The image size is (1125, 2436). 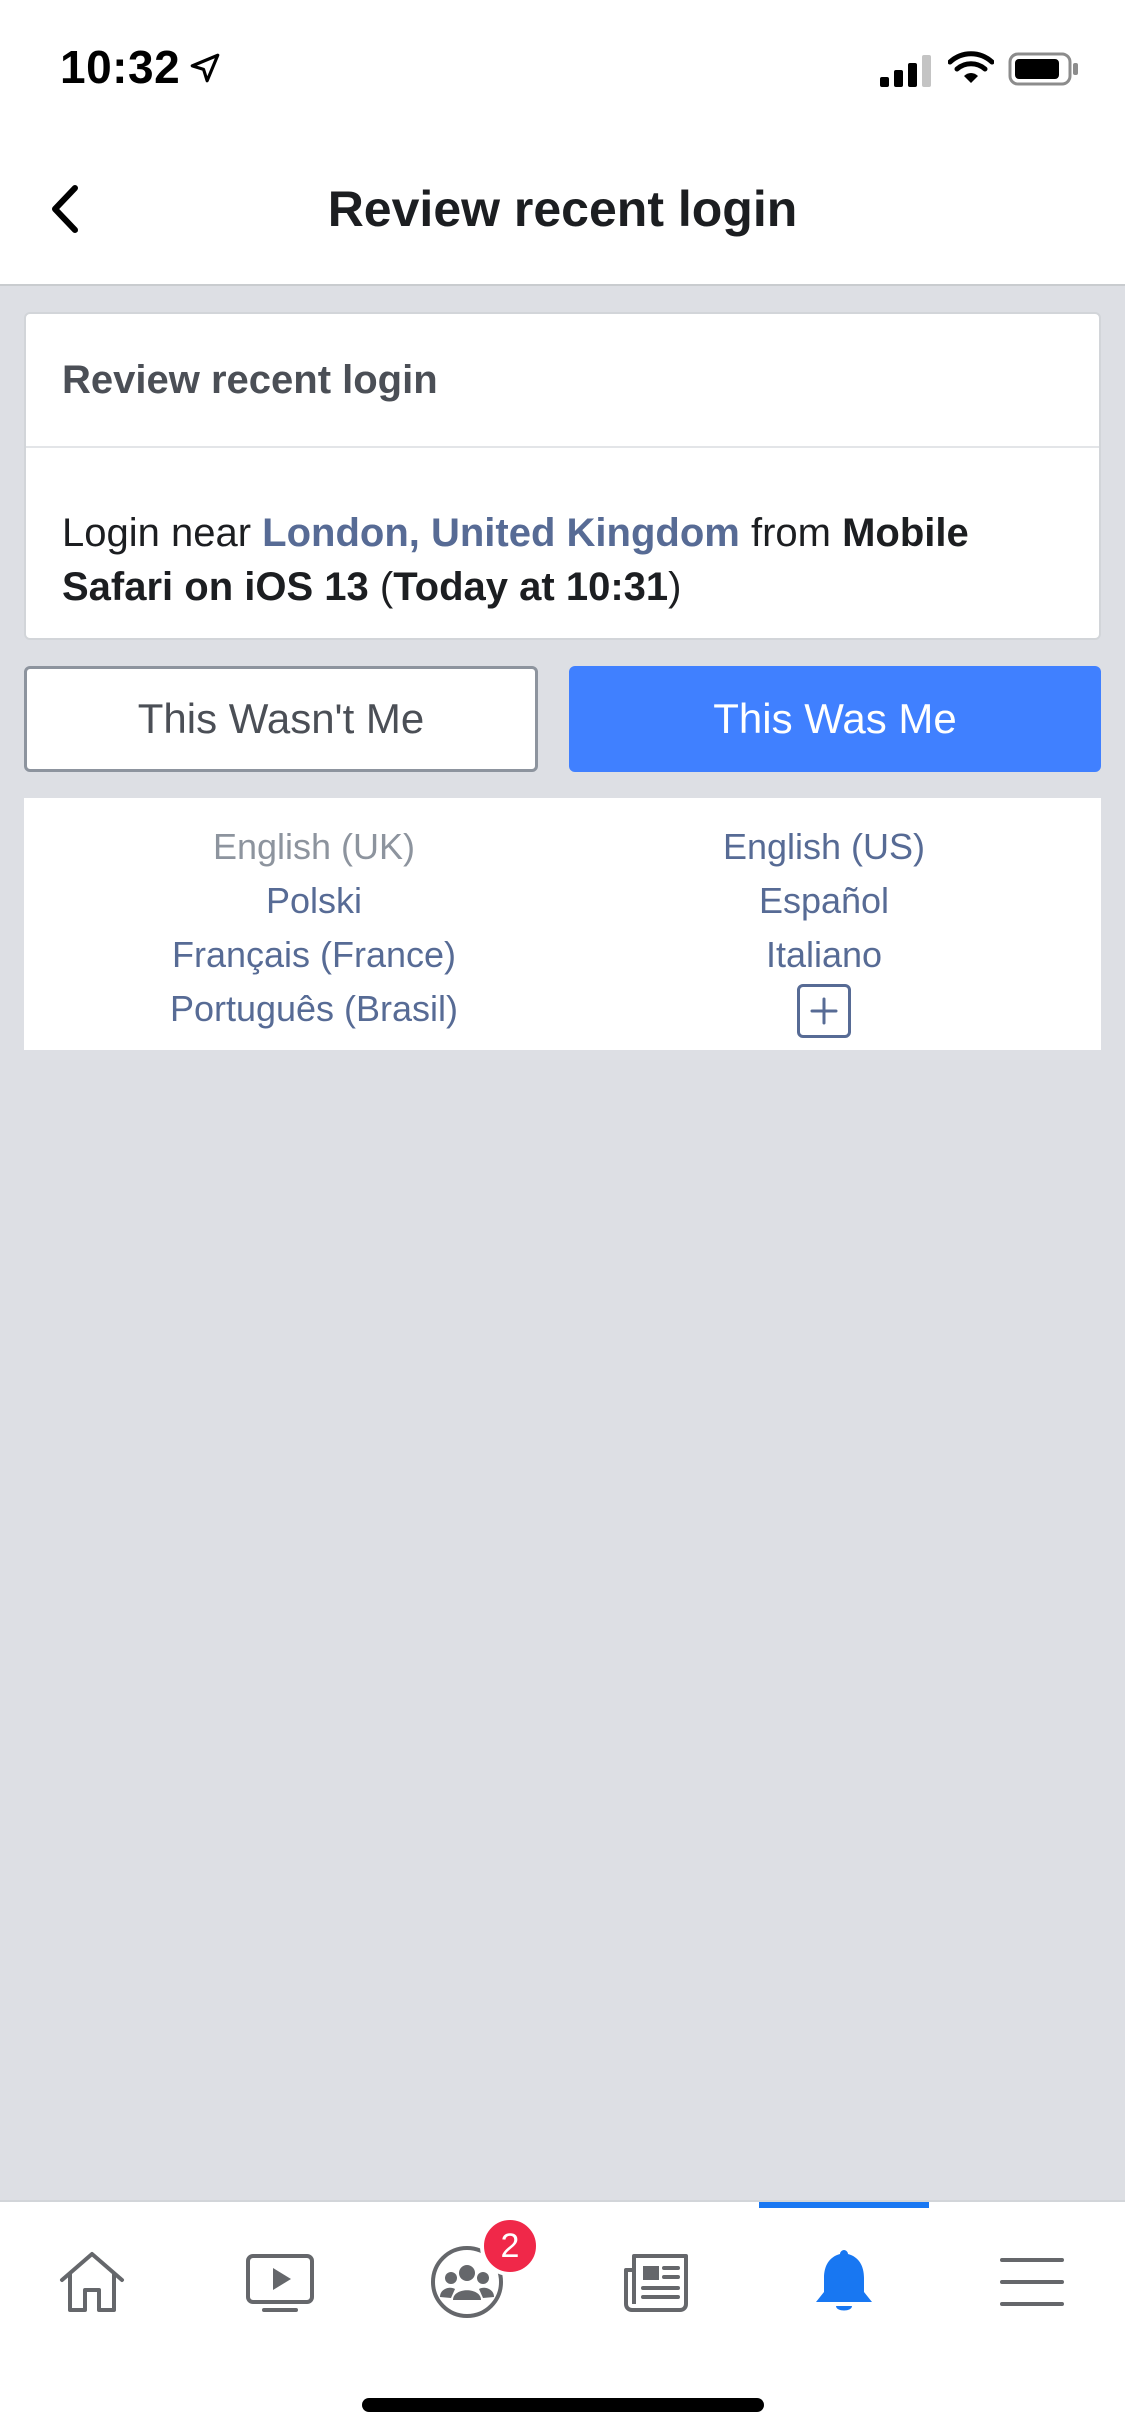 I want to click on news-icon, so click(x=656, y=2283).